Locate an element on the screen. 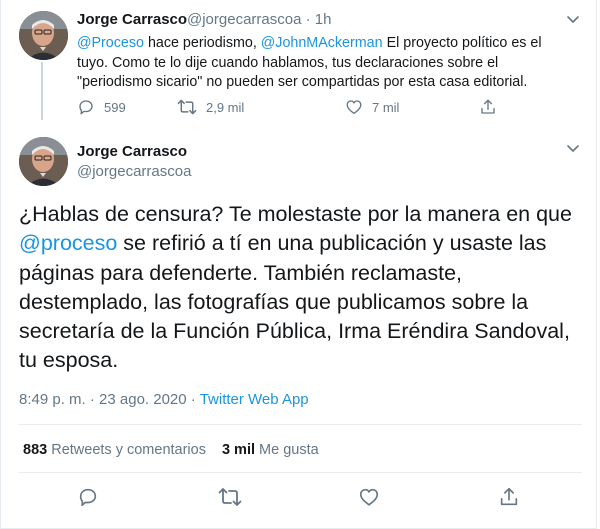 Image resolution: width=600 pixels, height=529 pixels. retweets-stat: 883 Retweets y comentarios is located at coordinates (114, 450).